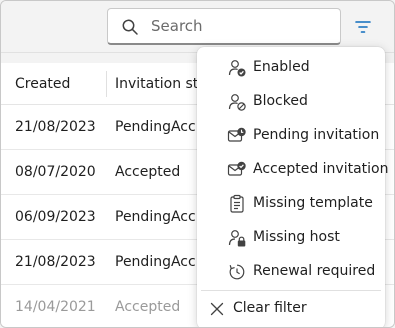 This screenshot has width=395, height=328. I want to click on filter-item-renewal-required: Renewal required, so click(291, 273).